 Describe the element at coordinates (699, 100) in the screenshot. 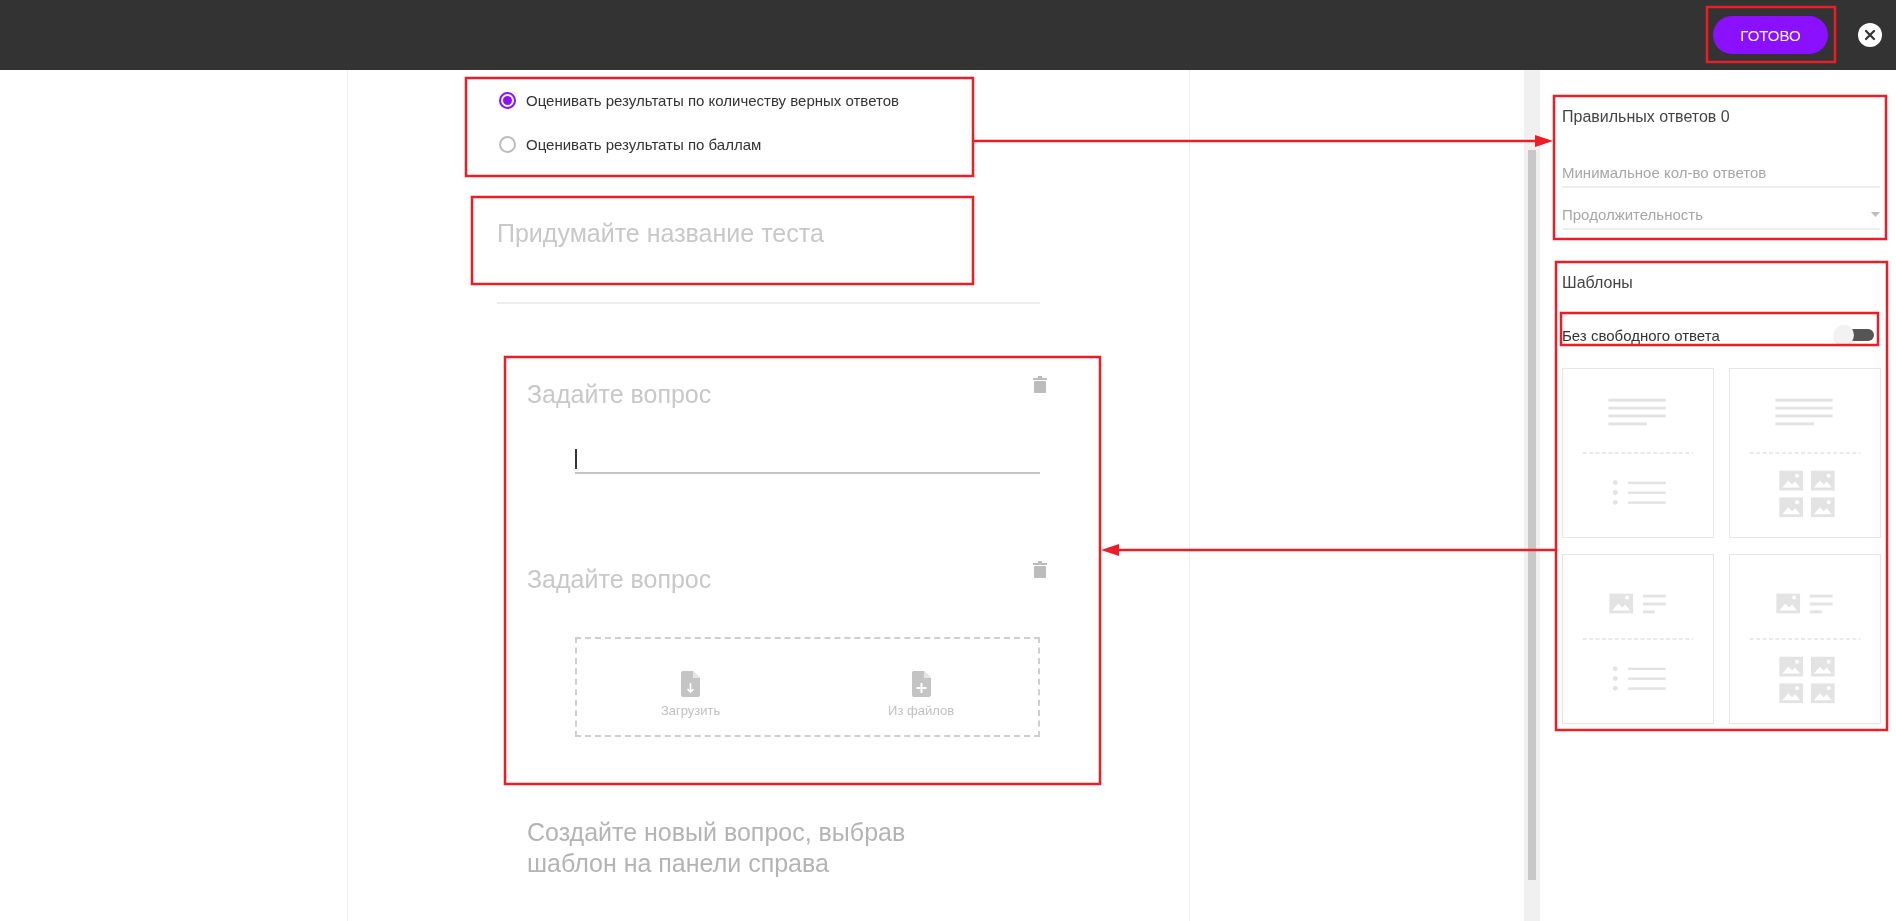

I see `radio-option: Оценивать результаты по количеству верных ответов` at that location.